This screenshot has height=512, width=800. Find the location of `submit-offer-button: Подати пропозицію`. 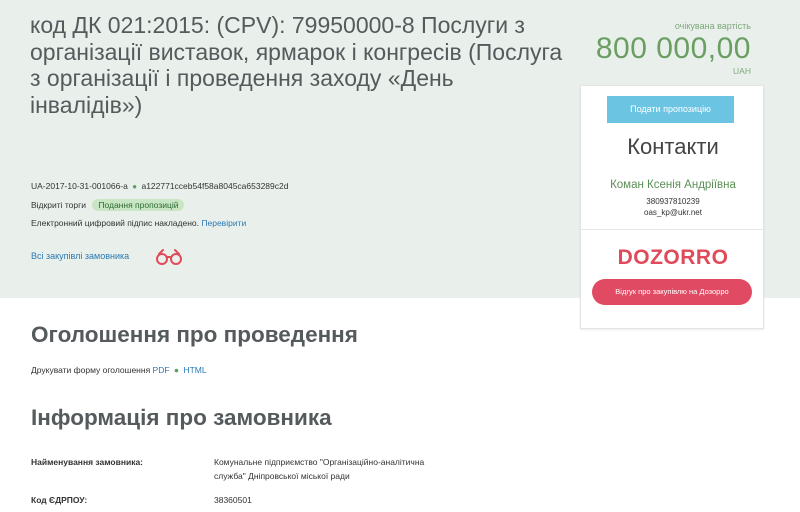

submit-offer-button: Подати пропозицію is located at coordinates (670, 109).